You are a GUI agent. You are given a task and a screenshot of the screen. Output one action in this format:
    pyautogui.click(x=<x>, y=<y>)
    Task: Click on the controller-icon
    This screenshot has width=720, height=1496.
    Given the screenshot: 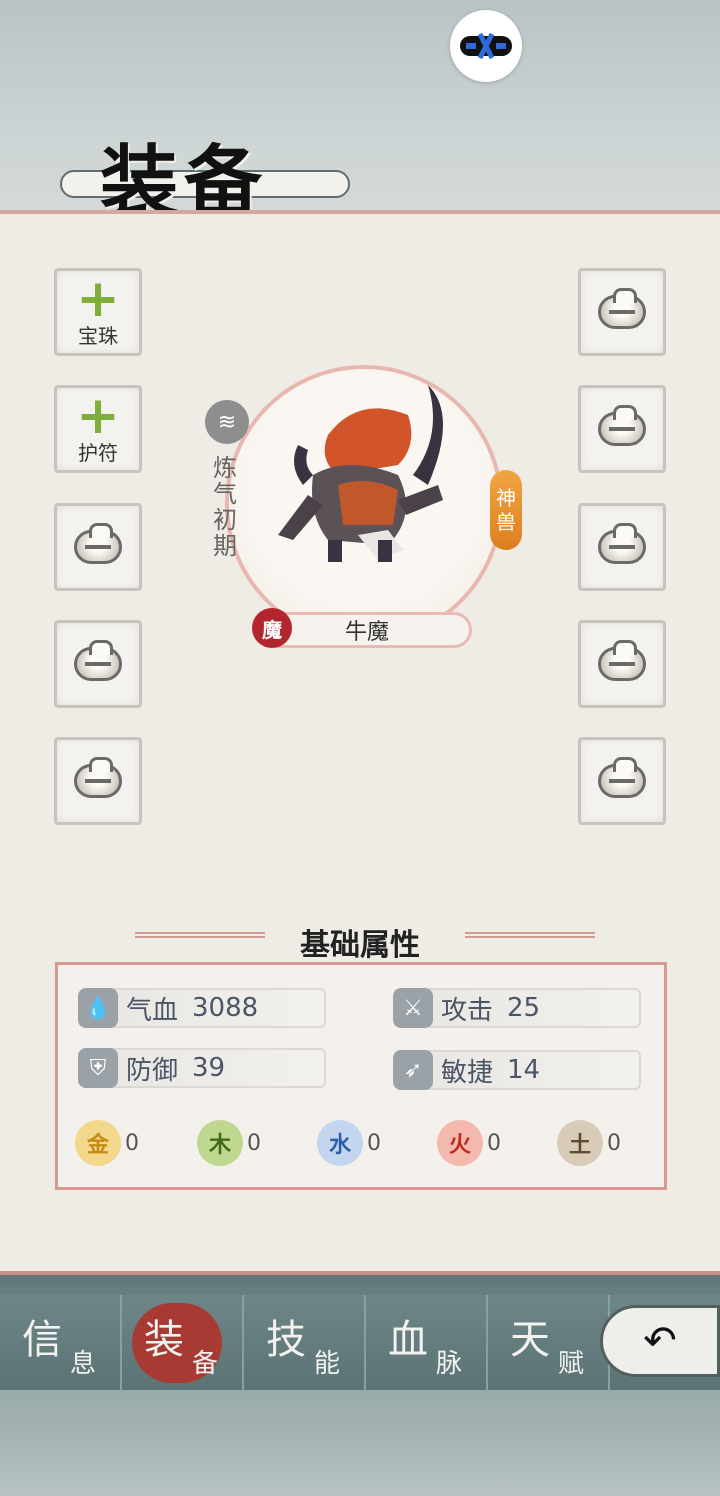 What is the action you would take?
    pyautogui.click(x=486, y=46)
    